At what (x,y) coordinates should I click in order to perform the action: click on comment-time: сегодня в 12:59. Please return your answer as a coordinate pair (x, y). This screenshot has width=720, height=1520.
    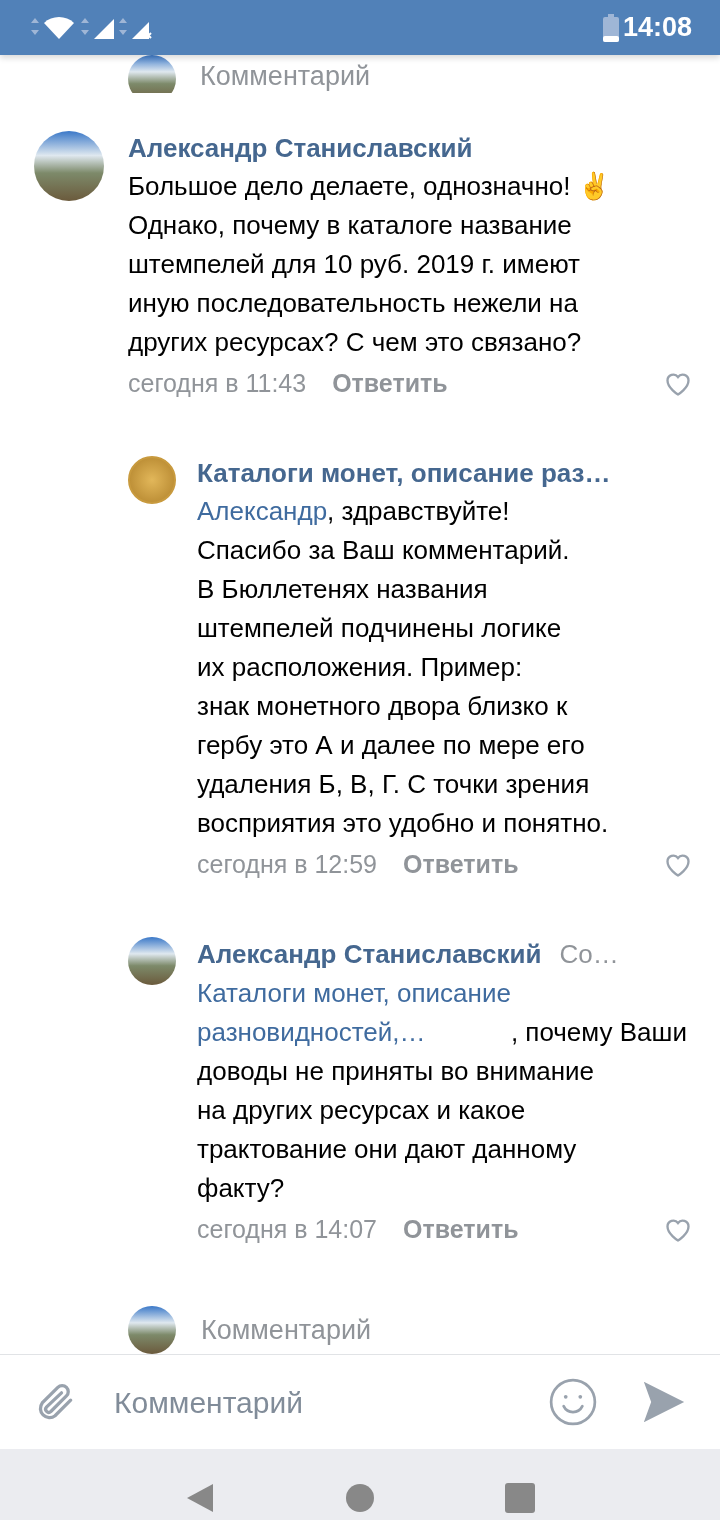
    Looking at the image, I should click on (287, 865).